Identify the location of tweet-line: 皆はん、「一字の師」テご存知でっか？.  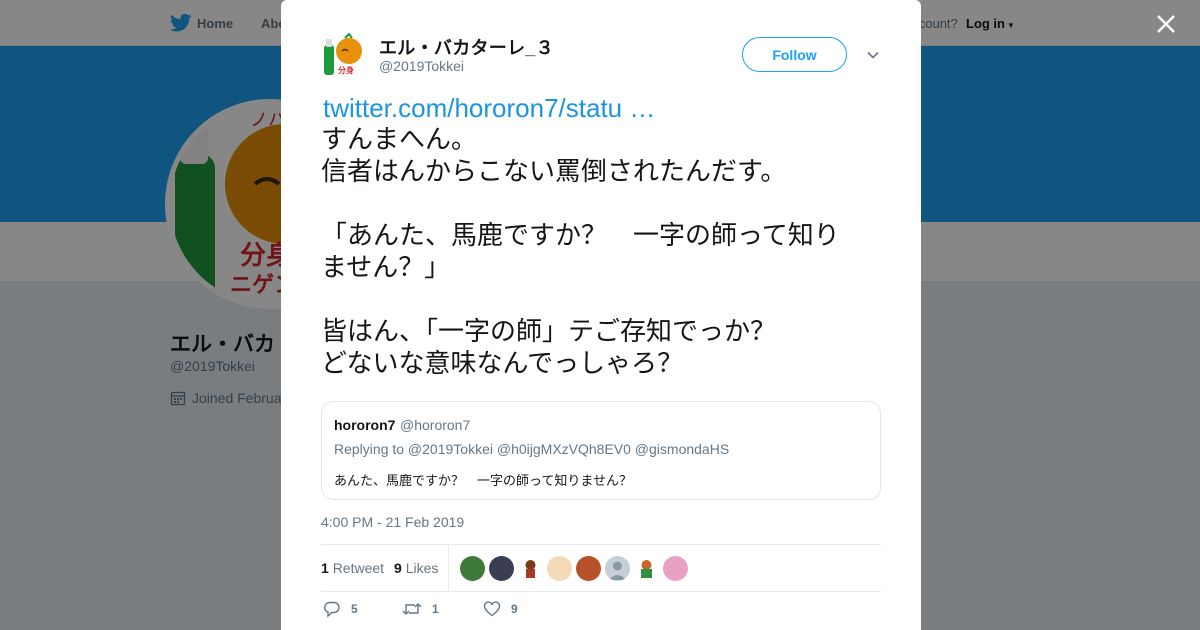
(549, 332).